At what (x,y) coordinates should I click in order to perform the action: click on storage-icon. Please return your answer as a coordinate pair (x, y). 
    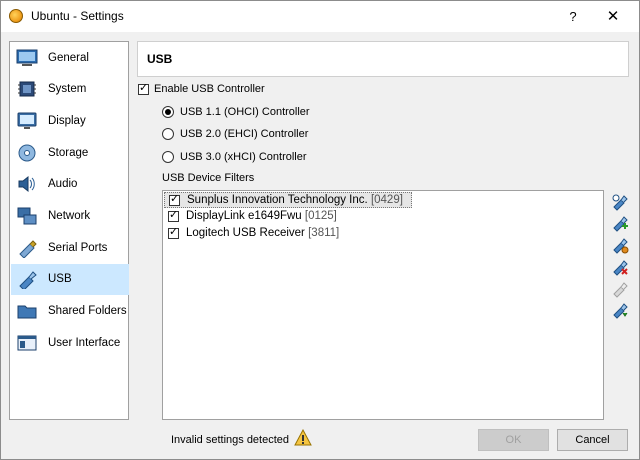
    Looking at the image, I should click on (27, 153).